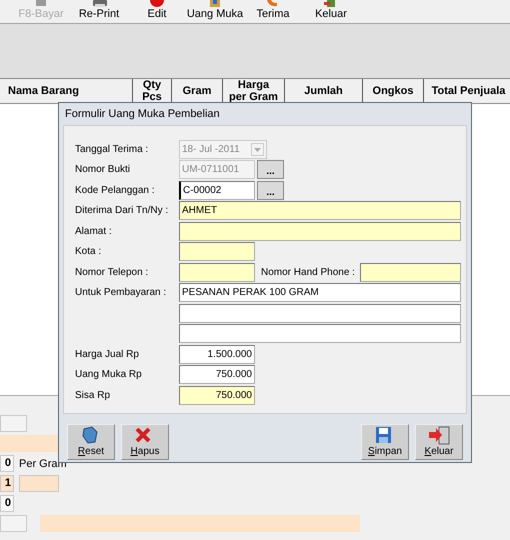 The image size is (510, 540). Describe the element at coordinates (145, 442) in the screenshot. I see `action-button: Hapus` at that location.